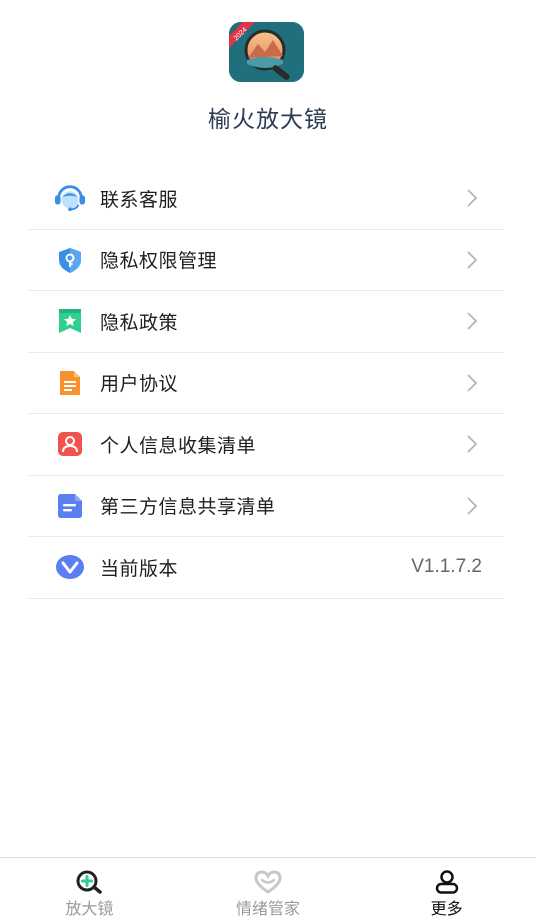 The height and width of the screenshot is (919, 536). I want to click on bottom-tab-bar: 放大镜 情绪管家 更多, so click(268, 888).